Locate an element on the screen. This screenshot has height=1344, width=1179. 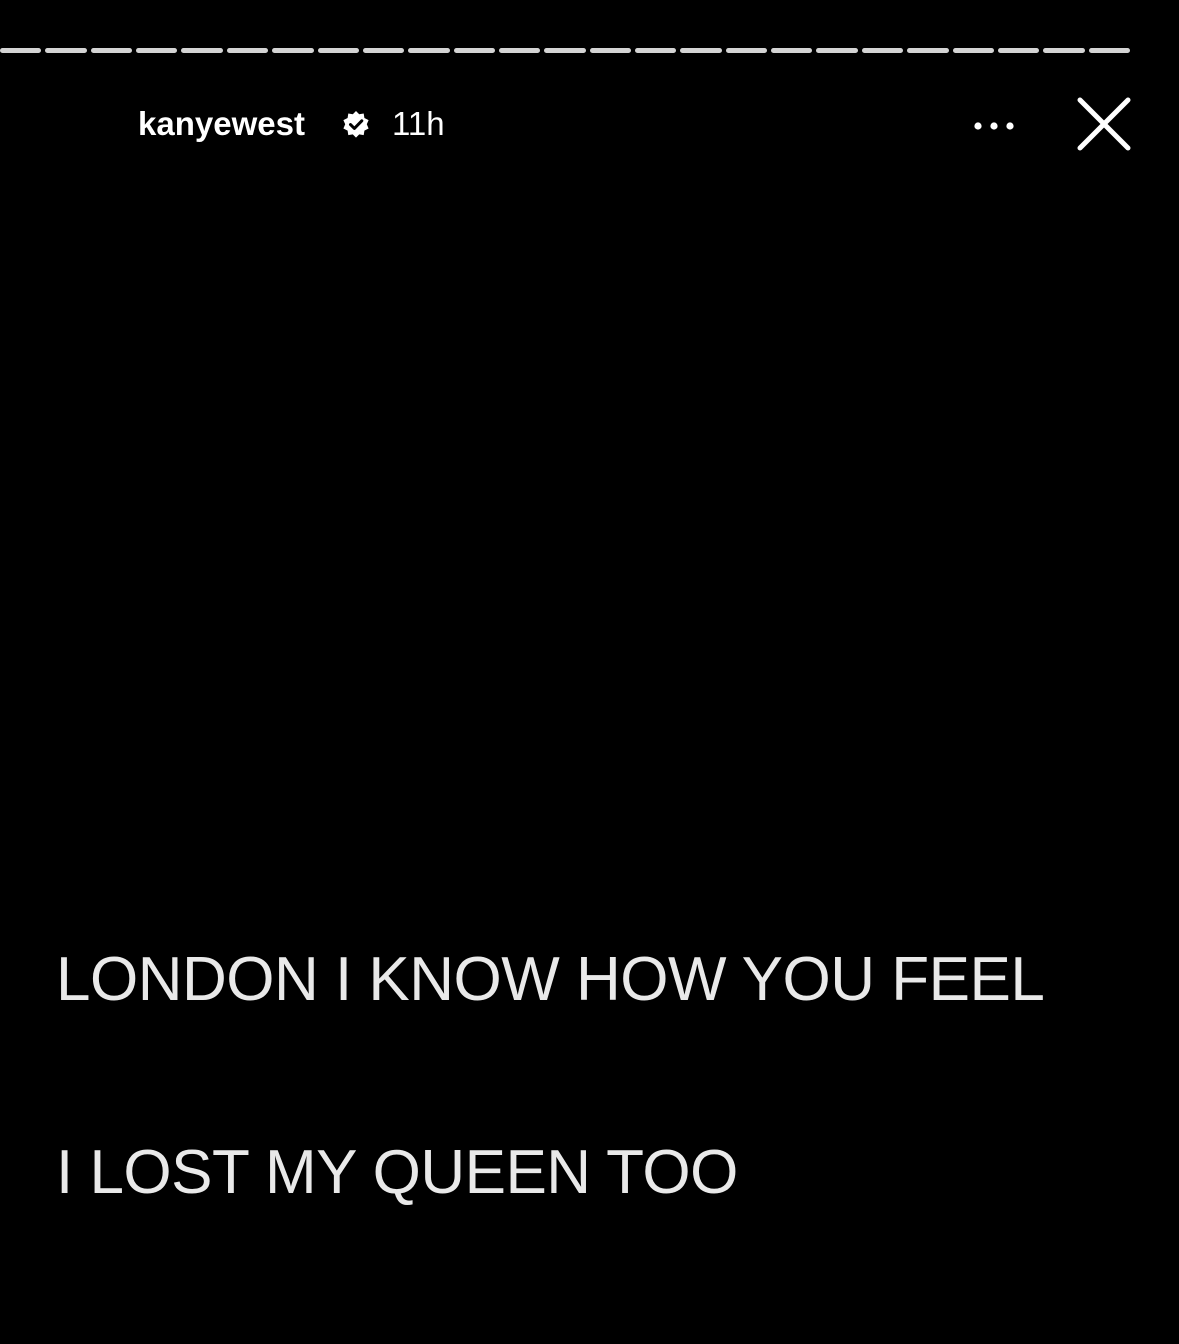
story-text-line-1: LONDON I KNOW HOW YOU FEEL is located at coordinates (550, 979).